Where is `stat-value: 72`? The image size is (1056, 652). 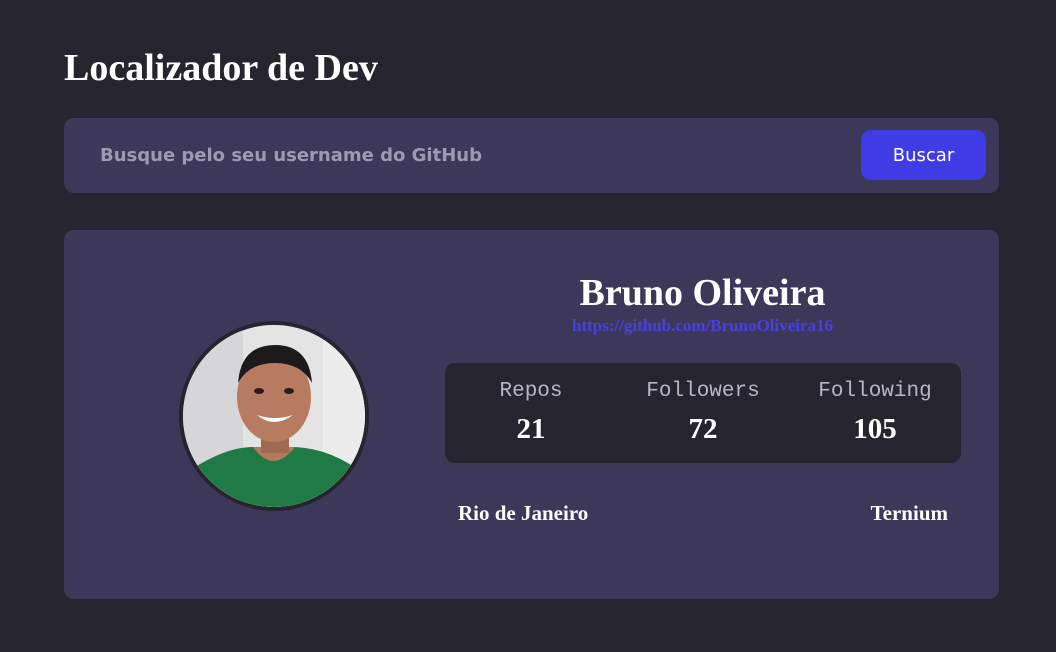 stat-value: 72 is located at coordinates (703, 429).